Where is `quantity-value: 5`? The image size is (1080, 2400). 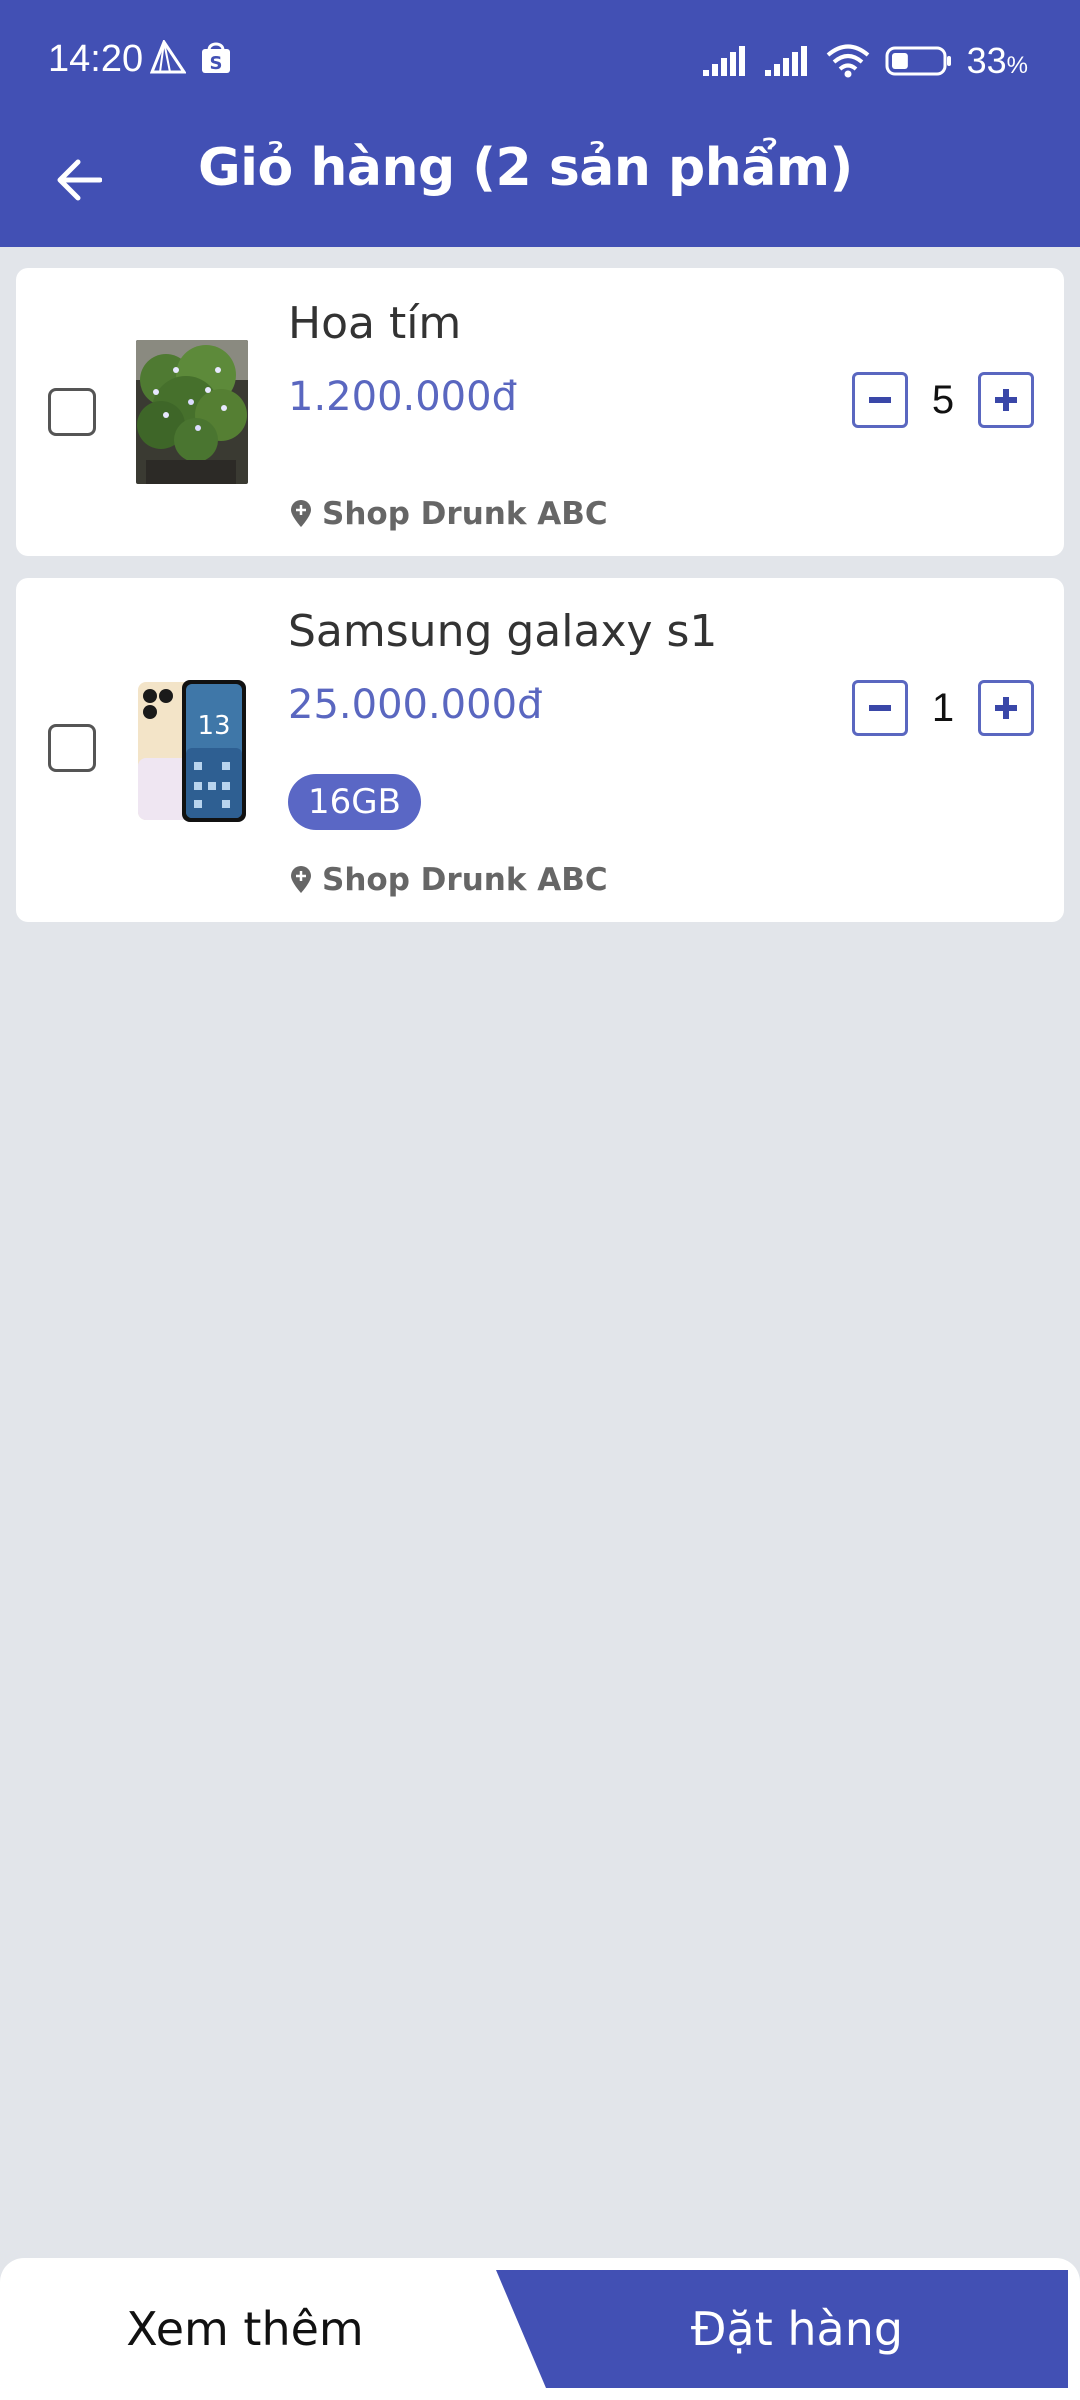
quantity-value: 5 is located at coordinates (943, 399).